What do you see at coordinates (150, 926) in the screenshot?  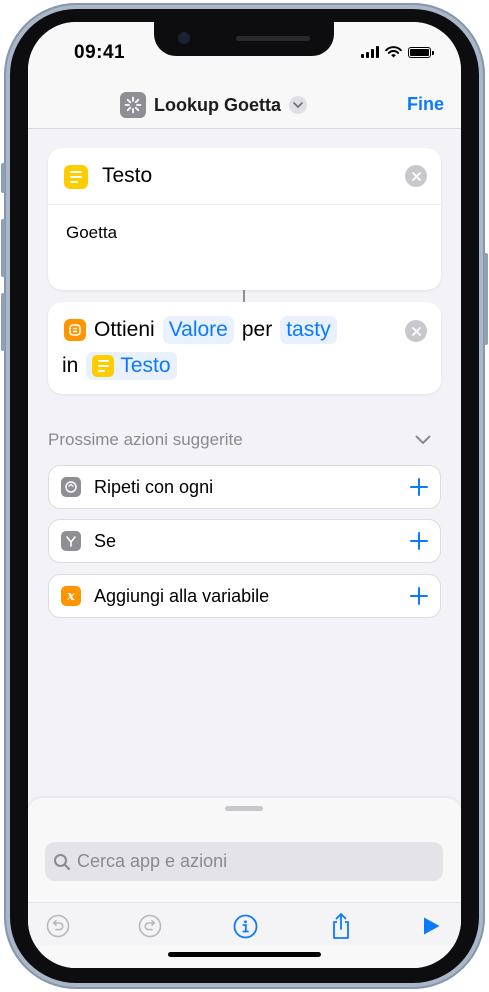 I see `redo-icon` at bounding box center [150, 926].